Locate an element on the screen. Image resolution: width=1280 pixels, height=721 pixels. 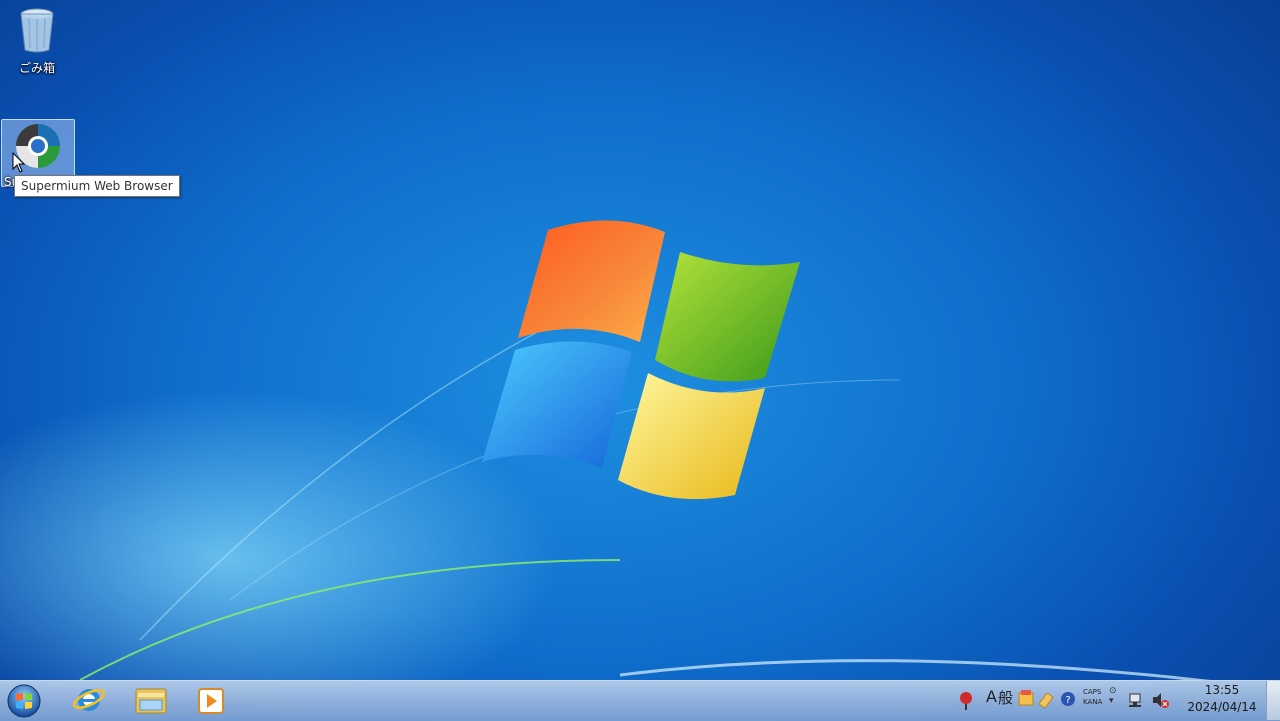
mouse-cursor-icon is located at coordinates (19, 162).